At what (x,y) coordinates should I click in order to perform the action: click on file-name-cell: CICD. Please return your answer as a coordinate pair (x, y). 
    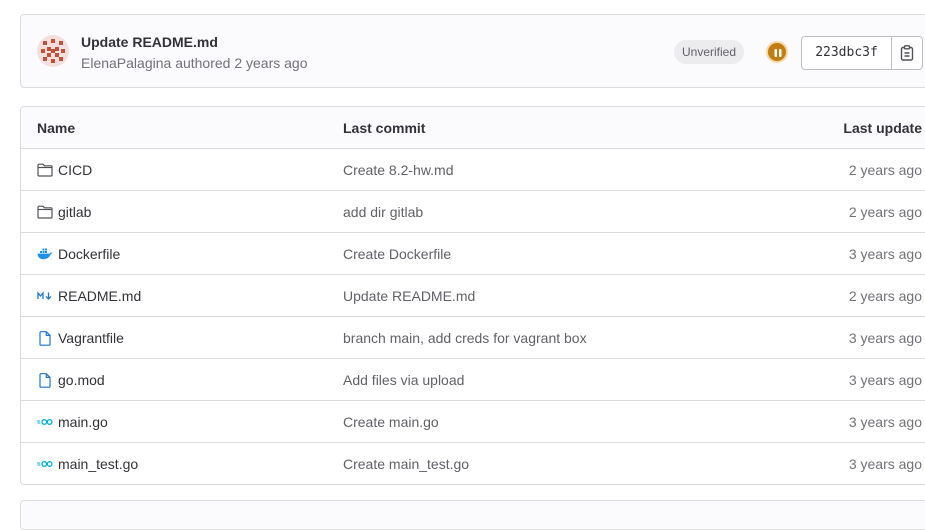
    Looking at the image, I should click on (64, 170).